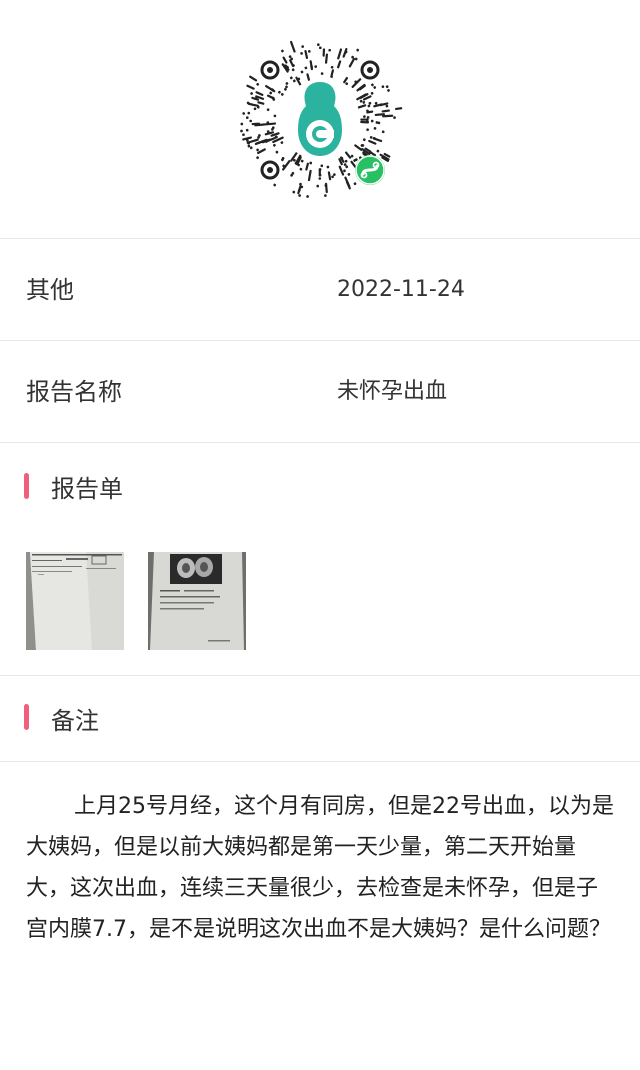  I want to click on mini-program-badge-icon, so click(370, 170).